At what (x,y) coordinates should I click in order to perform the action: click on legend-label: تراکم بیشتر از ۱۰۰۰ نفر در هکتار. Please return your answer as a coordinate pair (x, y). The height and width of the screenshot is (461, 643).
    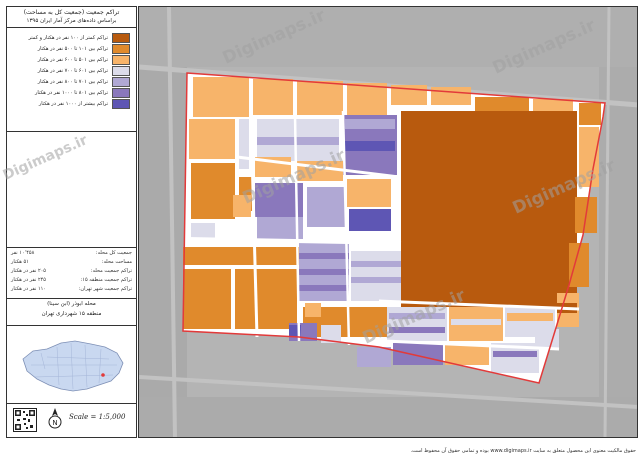
    Looking at the image, I should click on (73, 103).